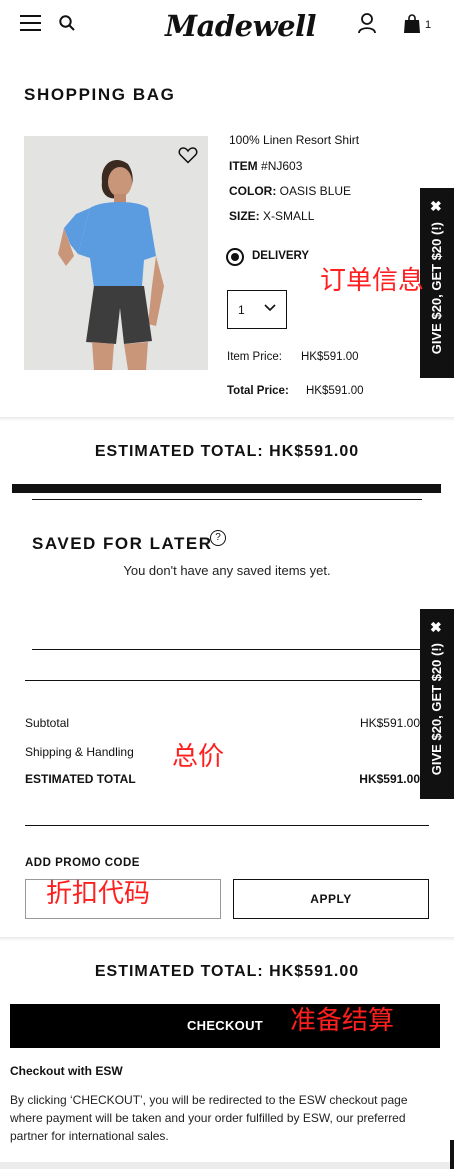 The width and height of the screenshot is (454, 1169). I want to click on shipping-label: Shipping & Handling, so click(79, 752).